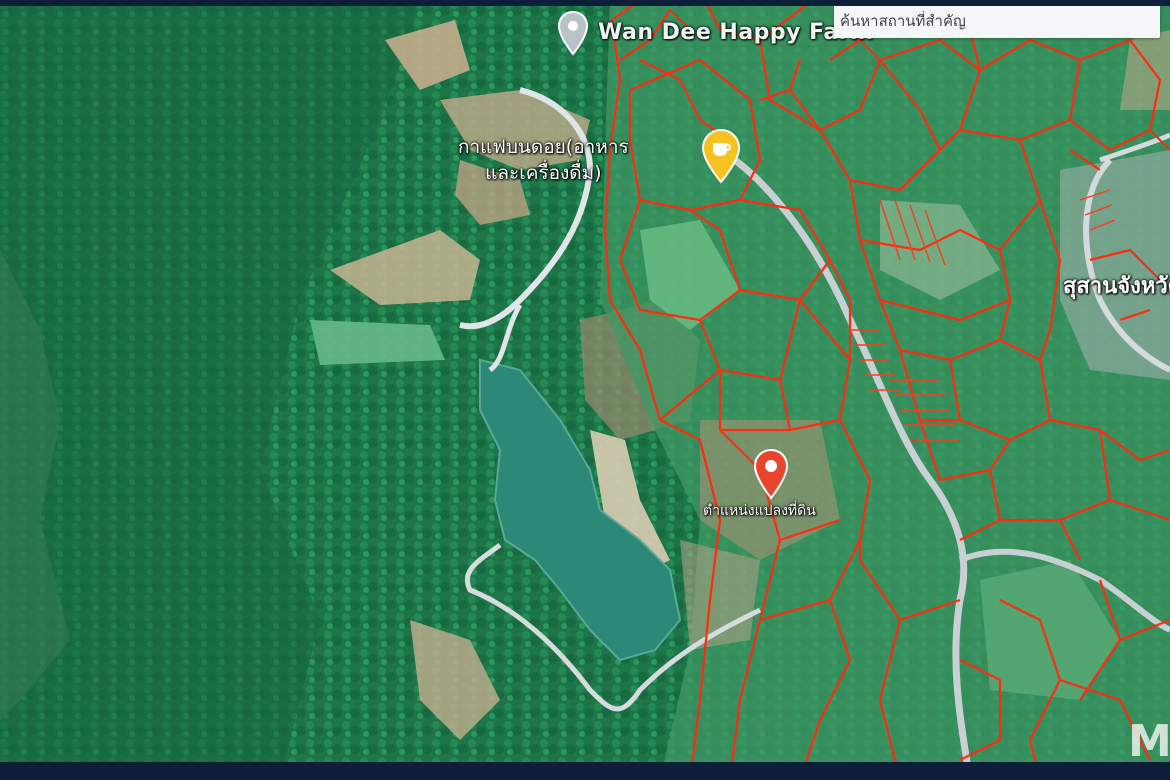 The height and width of the screenshot is (780, 1170). I want to click on search-box, so click(997, 21).